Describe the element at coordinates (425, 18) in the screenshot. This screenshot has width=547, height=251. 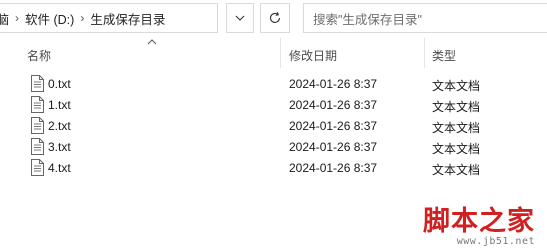
I see `search-box: 搜索"生成保存目录"` at that location.